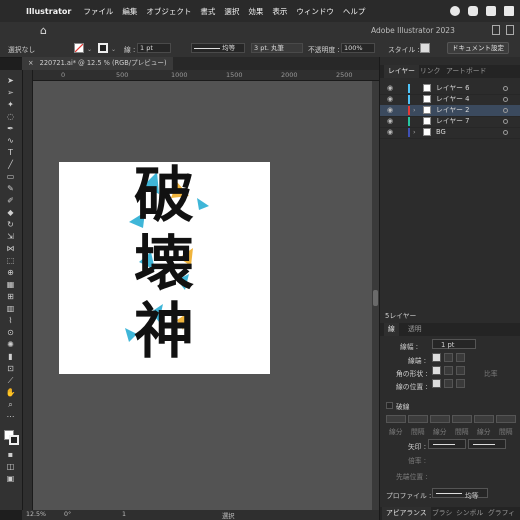 This screenshot has height=520, width=520. Describe the element at coordinates (10, 369) in the screenshot. I see `artboard-tool-icon: ⊡` at that location.